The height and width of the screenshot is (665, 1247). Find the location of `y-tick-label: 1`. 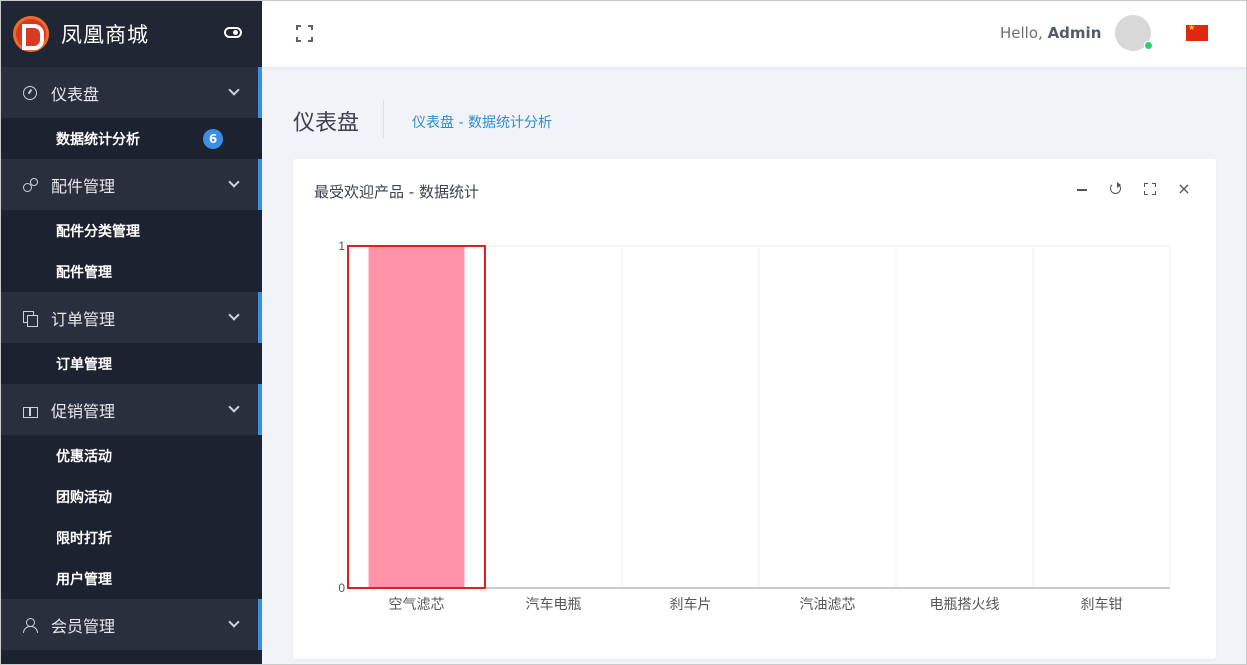

y-tick-label: 1 is located at coordinates (341, 246).